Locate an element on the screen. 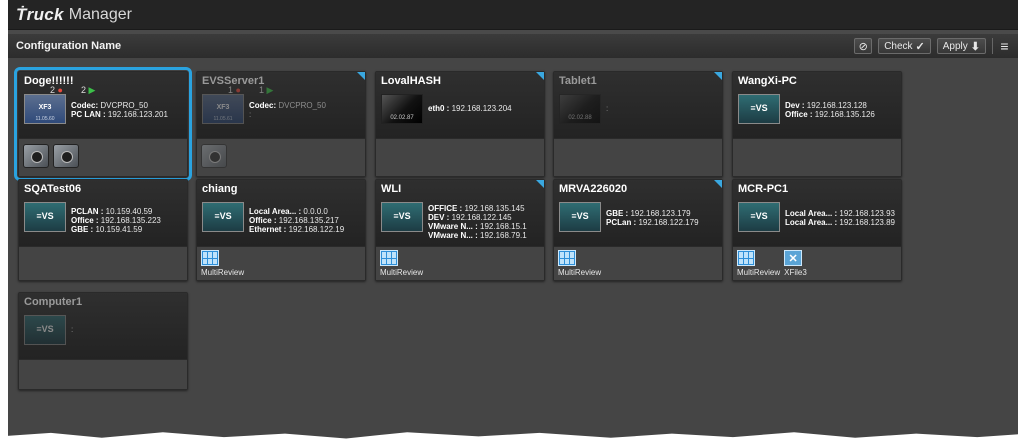  interface-name: PC LAN : is located at coordinates (89, 114).